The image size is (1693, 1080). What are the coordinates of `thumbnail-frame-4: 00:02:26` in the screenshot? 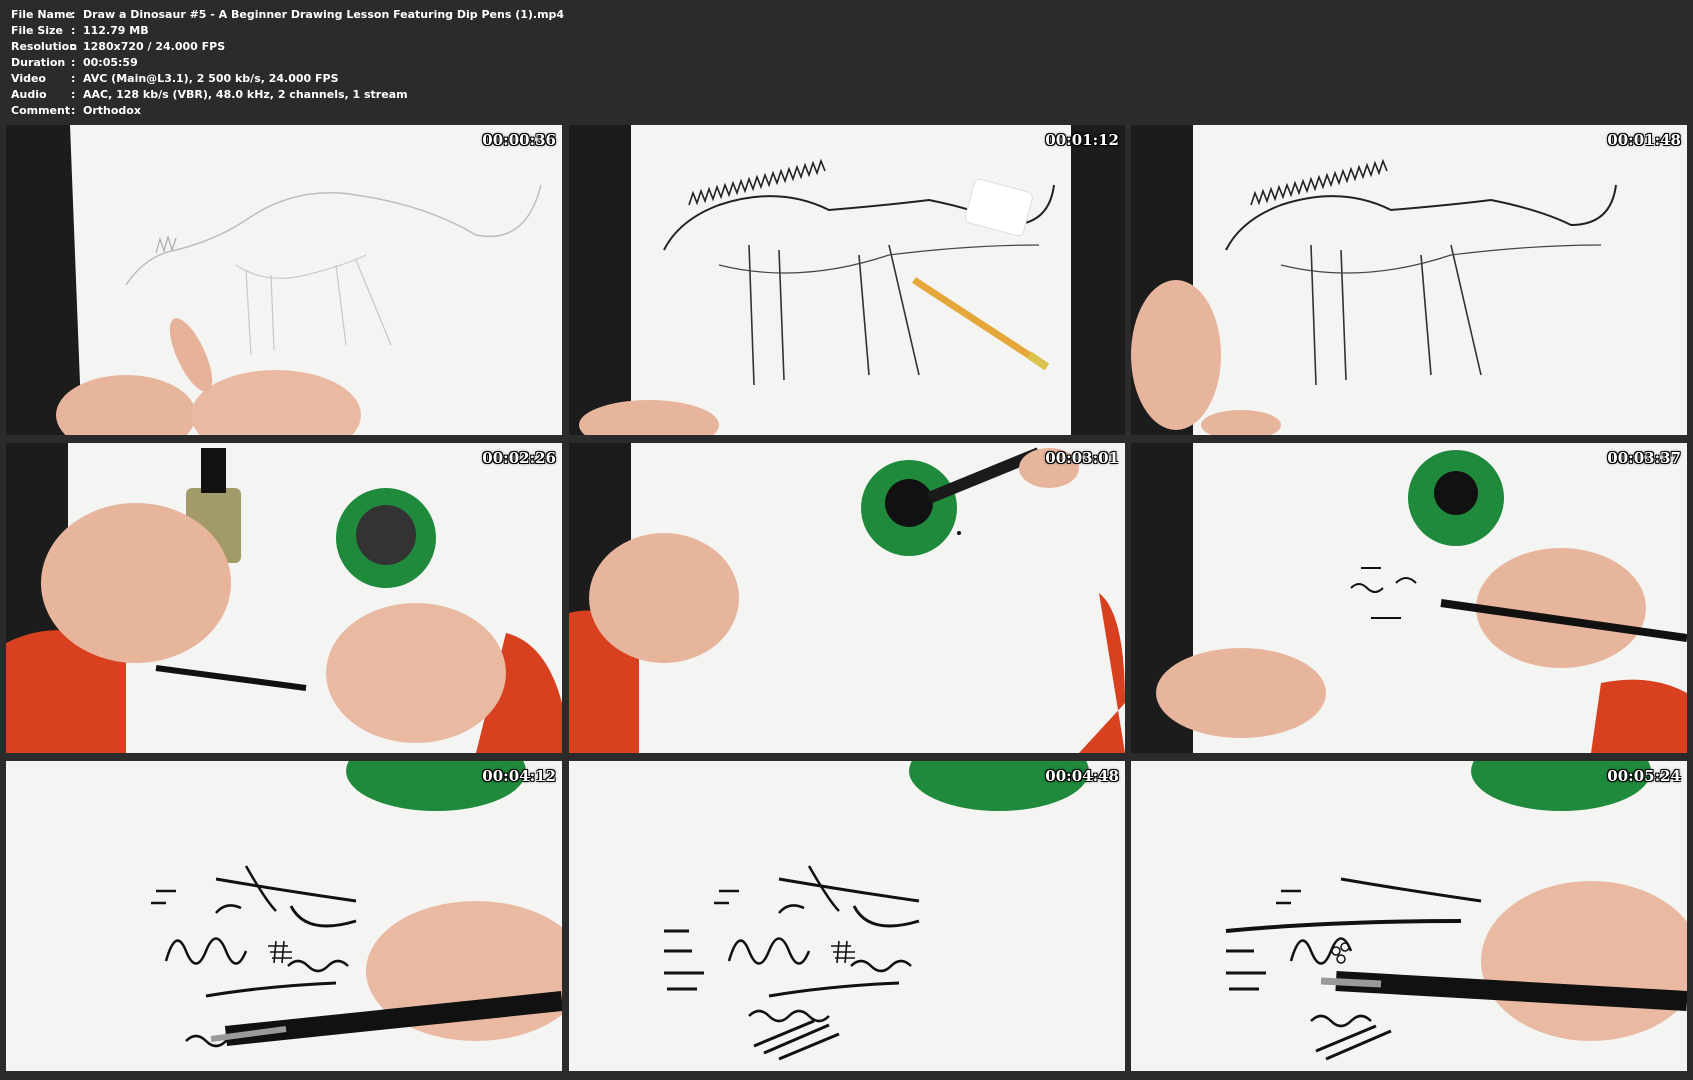 It's located at (284, 598).